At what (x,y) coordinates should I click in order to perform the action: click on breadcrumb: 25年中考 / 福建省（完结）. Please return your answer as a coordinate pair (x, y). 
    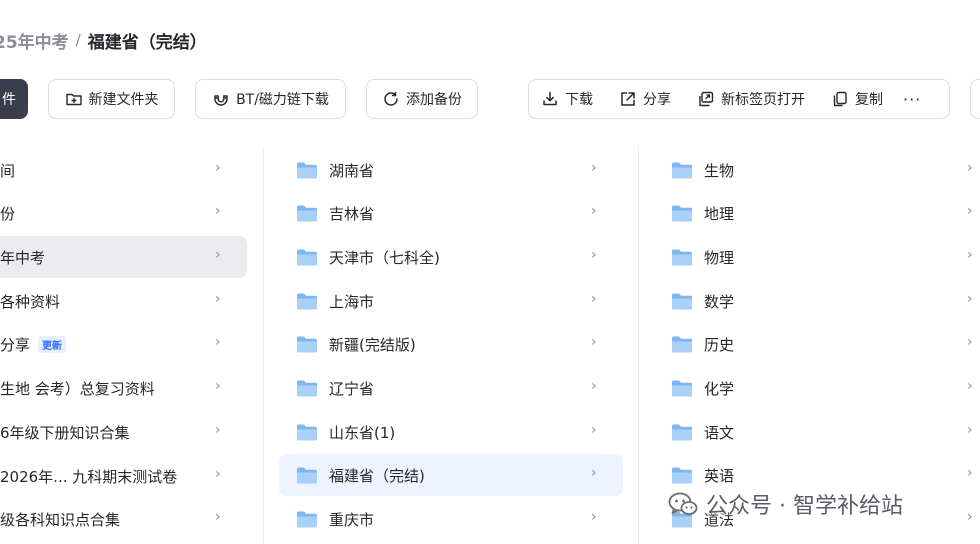
    Looking at the image, I should click on (103, 40).